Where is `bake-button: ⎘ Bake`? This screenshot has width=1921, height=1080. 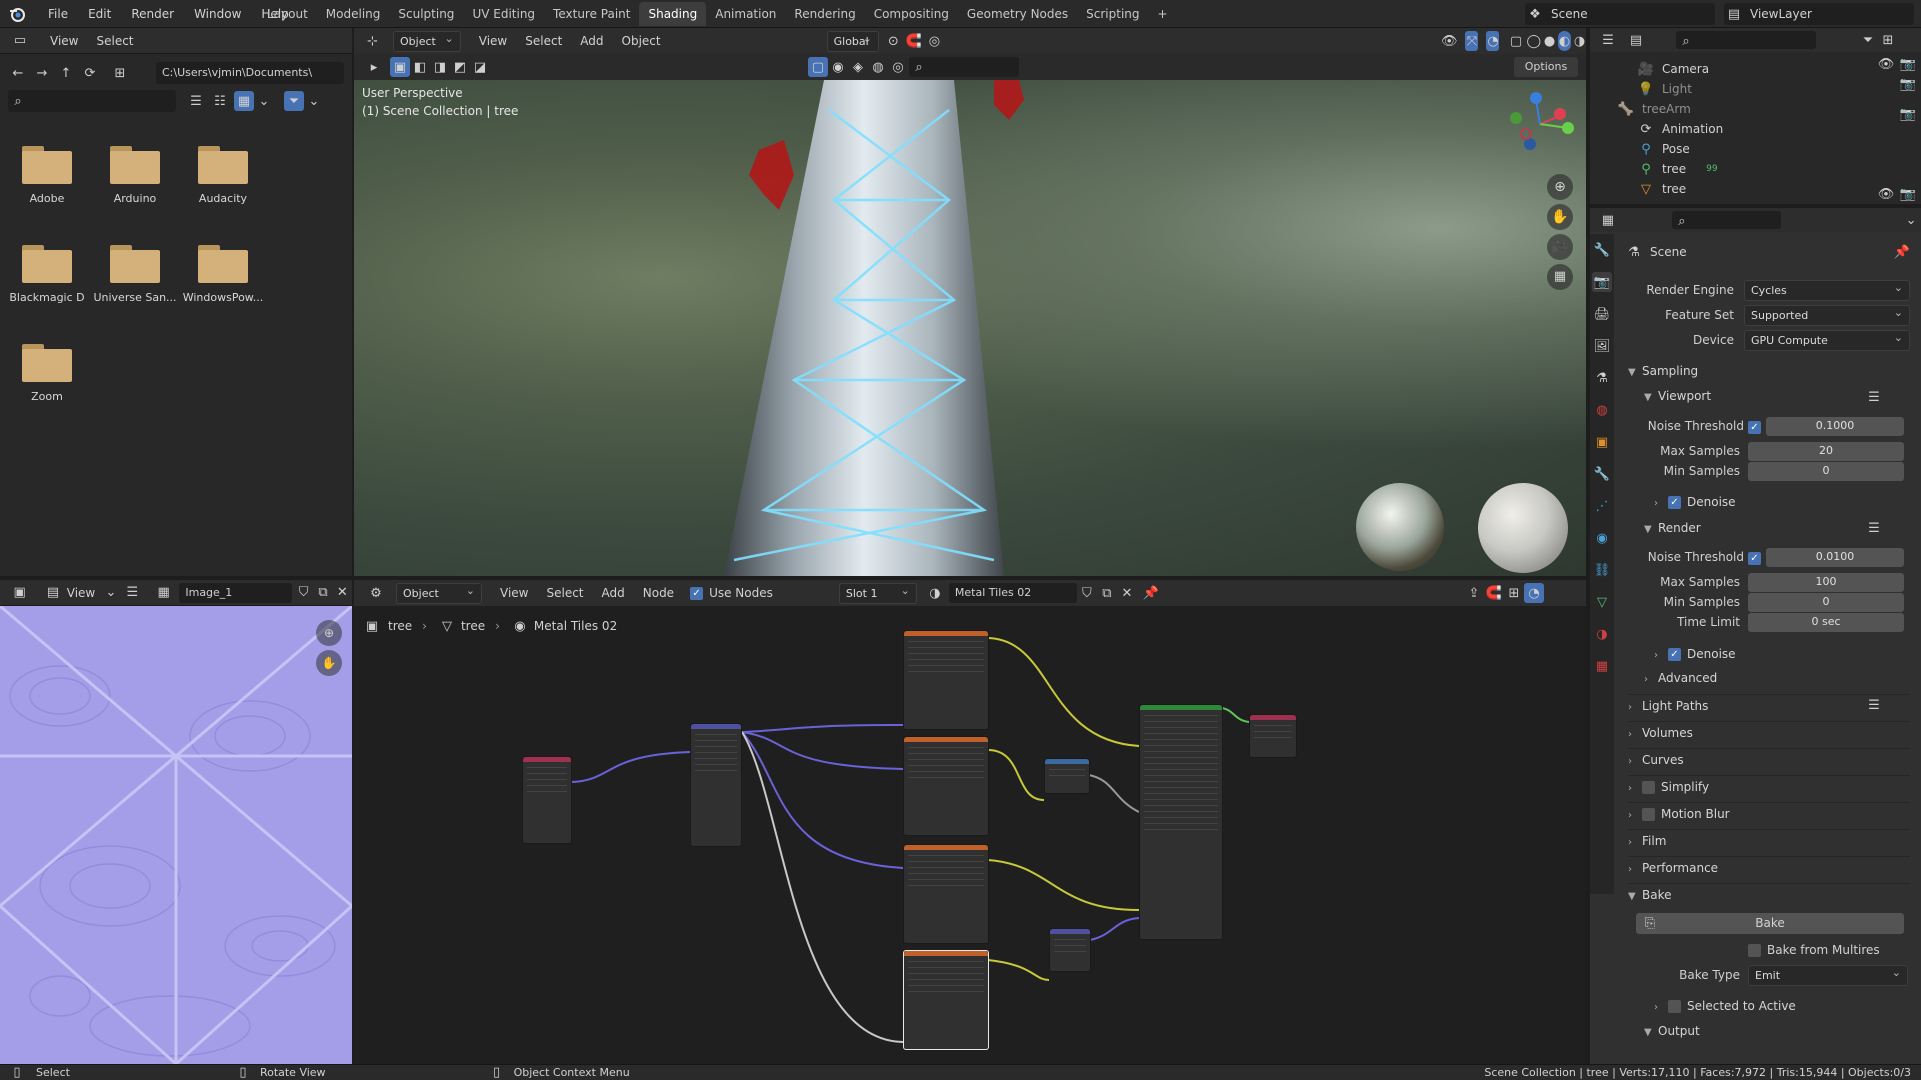 bake-button: ⎘ Bake is located at coordinates (1770, 923).